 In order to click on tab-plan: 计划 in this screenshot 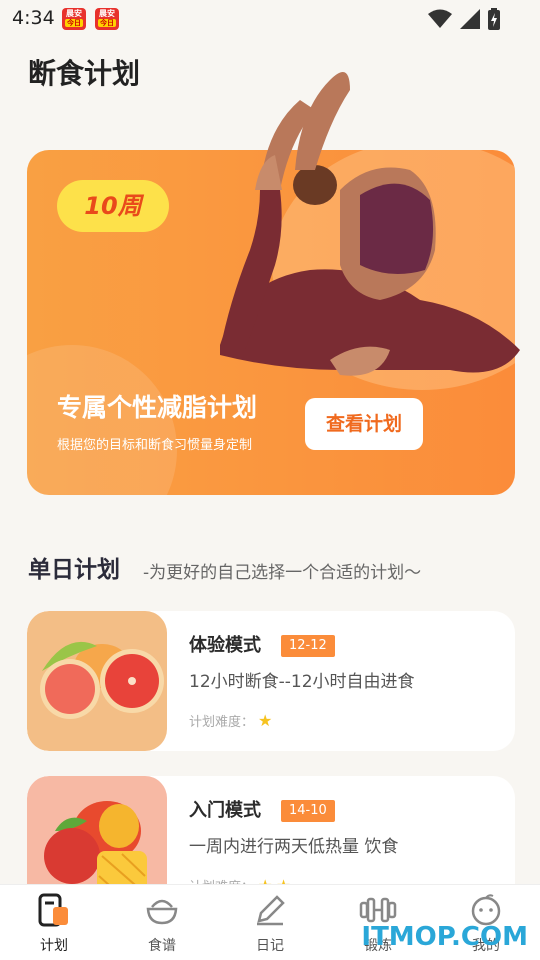, I will do `click(54, 924)`.